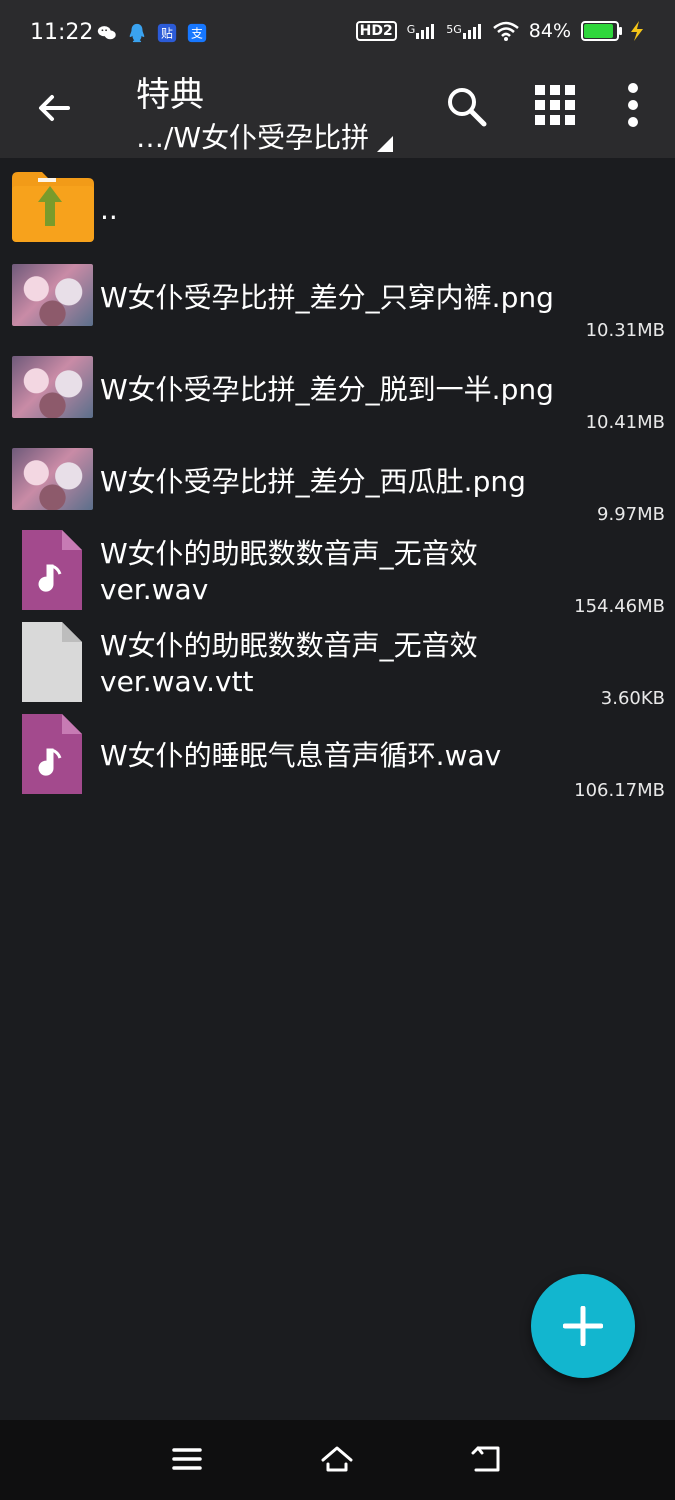 The width and height of the screenshot is (675, 1500). What do you see at coordinates (106, 33) in the screenshot?
I see `wechat-icon` at bounding box center [106, 33].